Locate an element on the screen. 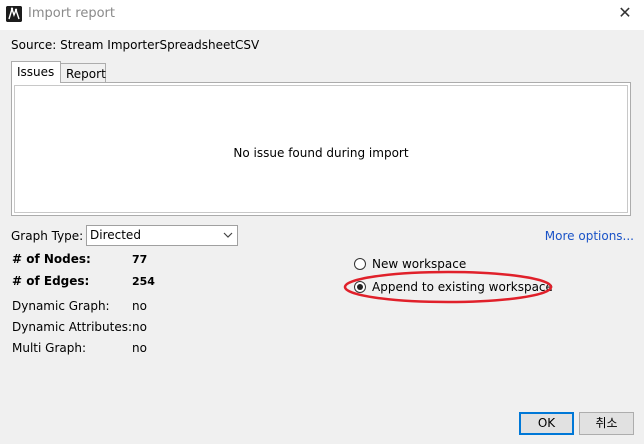 The image size is (644, 444). graph-type-select: Directed is located at coordinates (162, 235).